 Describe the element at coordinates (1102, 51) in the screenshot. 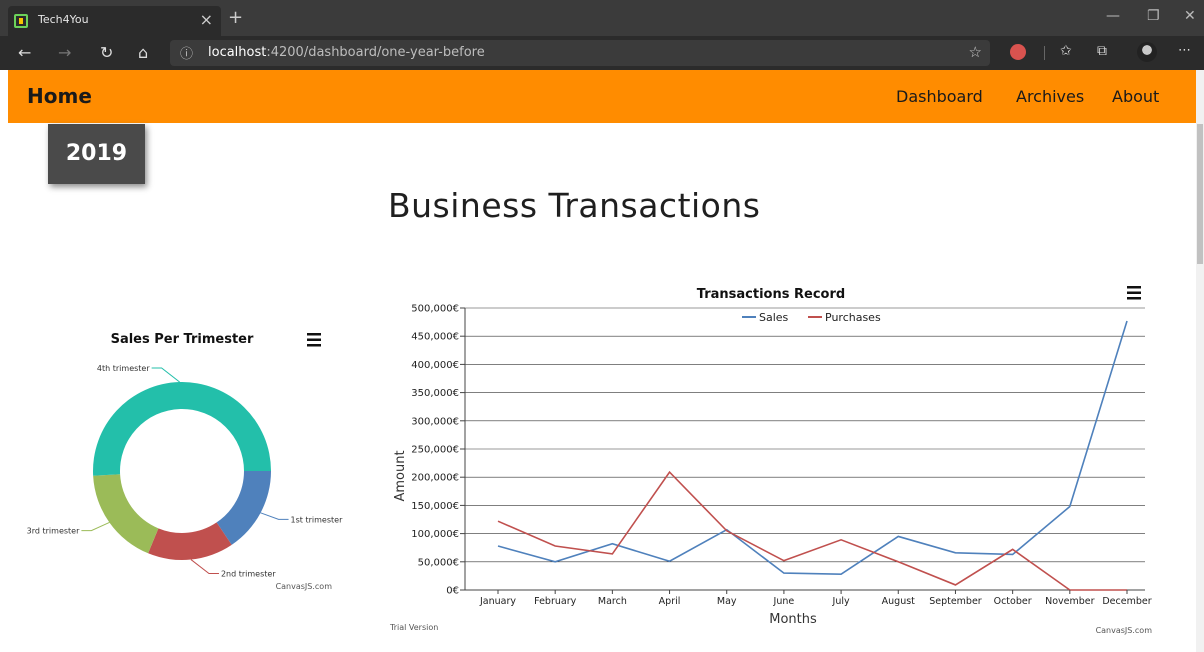

I see `collections-icon: ⧉` at that location.